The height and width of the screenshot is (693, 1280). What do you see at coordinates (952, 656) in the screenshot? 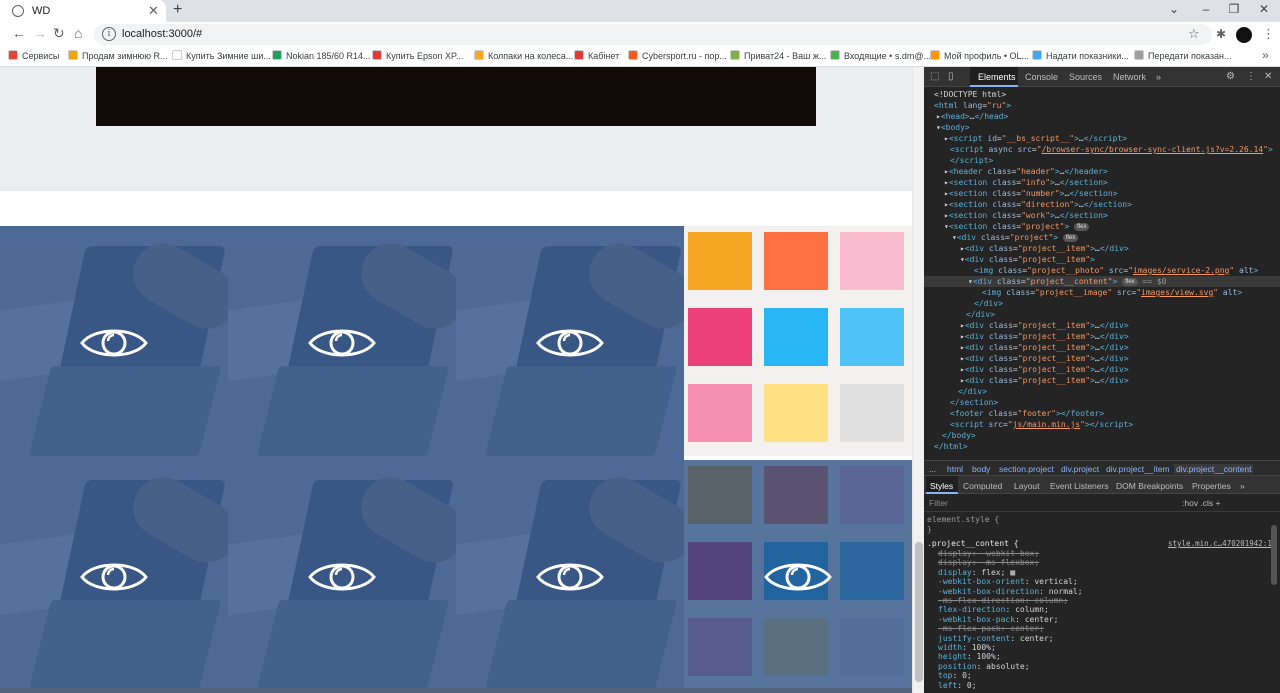
I see `css-property: height` at bounding box center [952, 656].